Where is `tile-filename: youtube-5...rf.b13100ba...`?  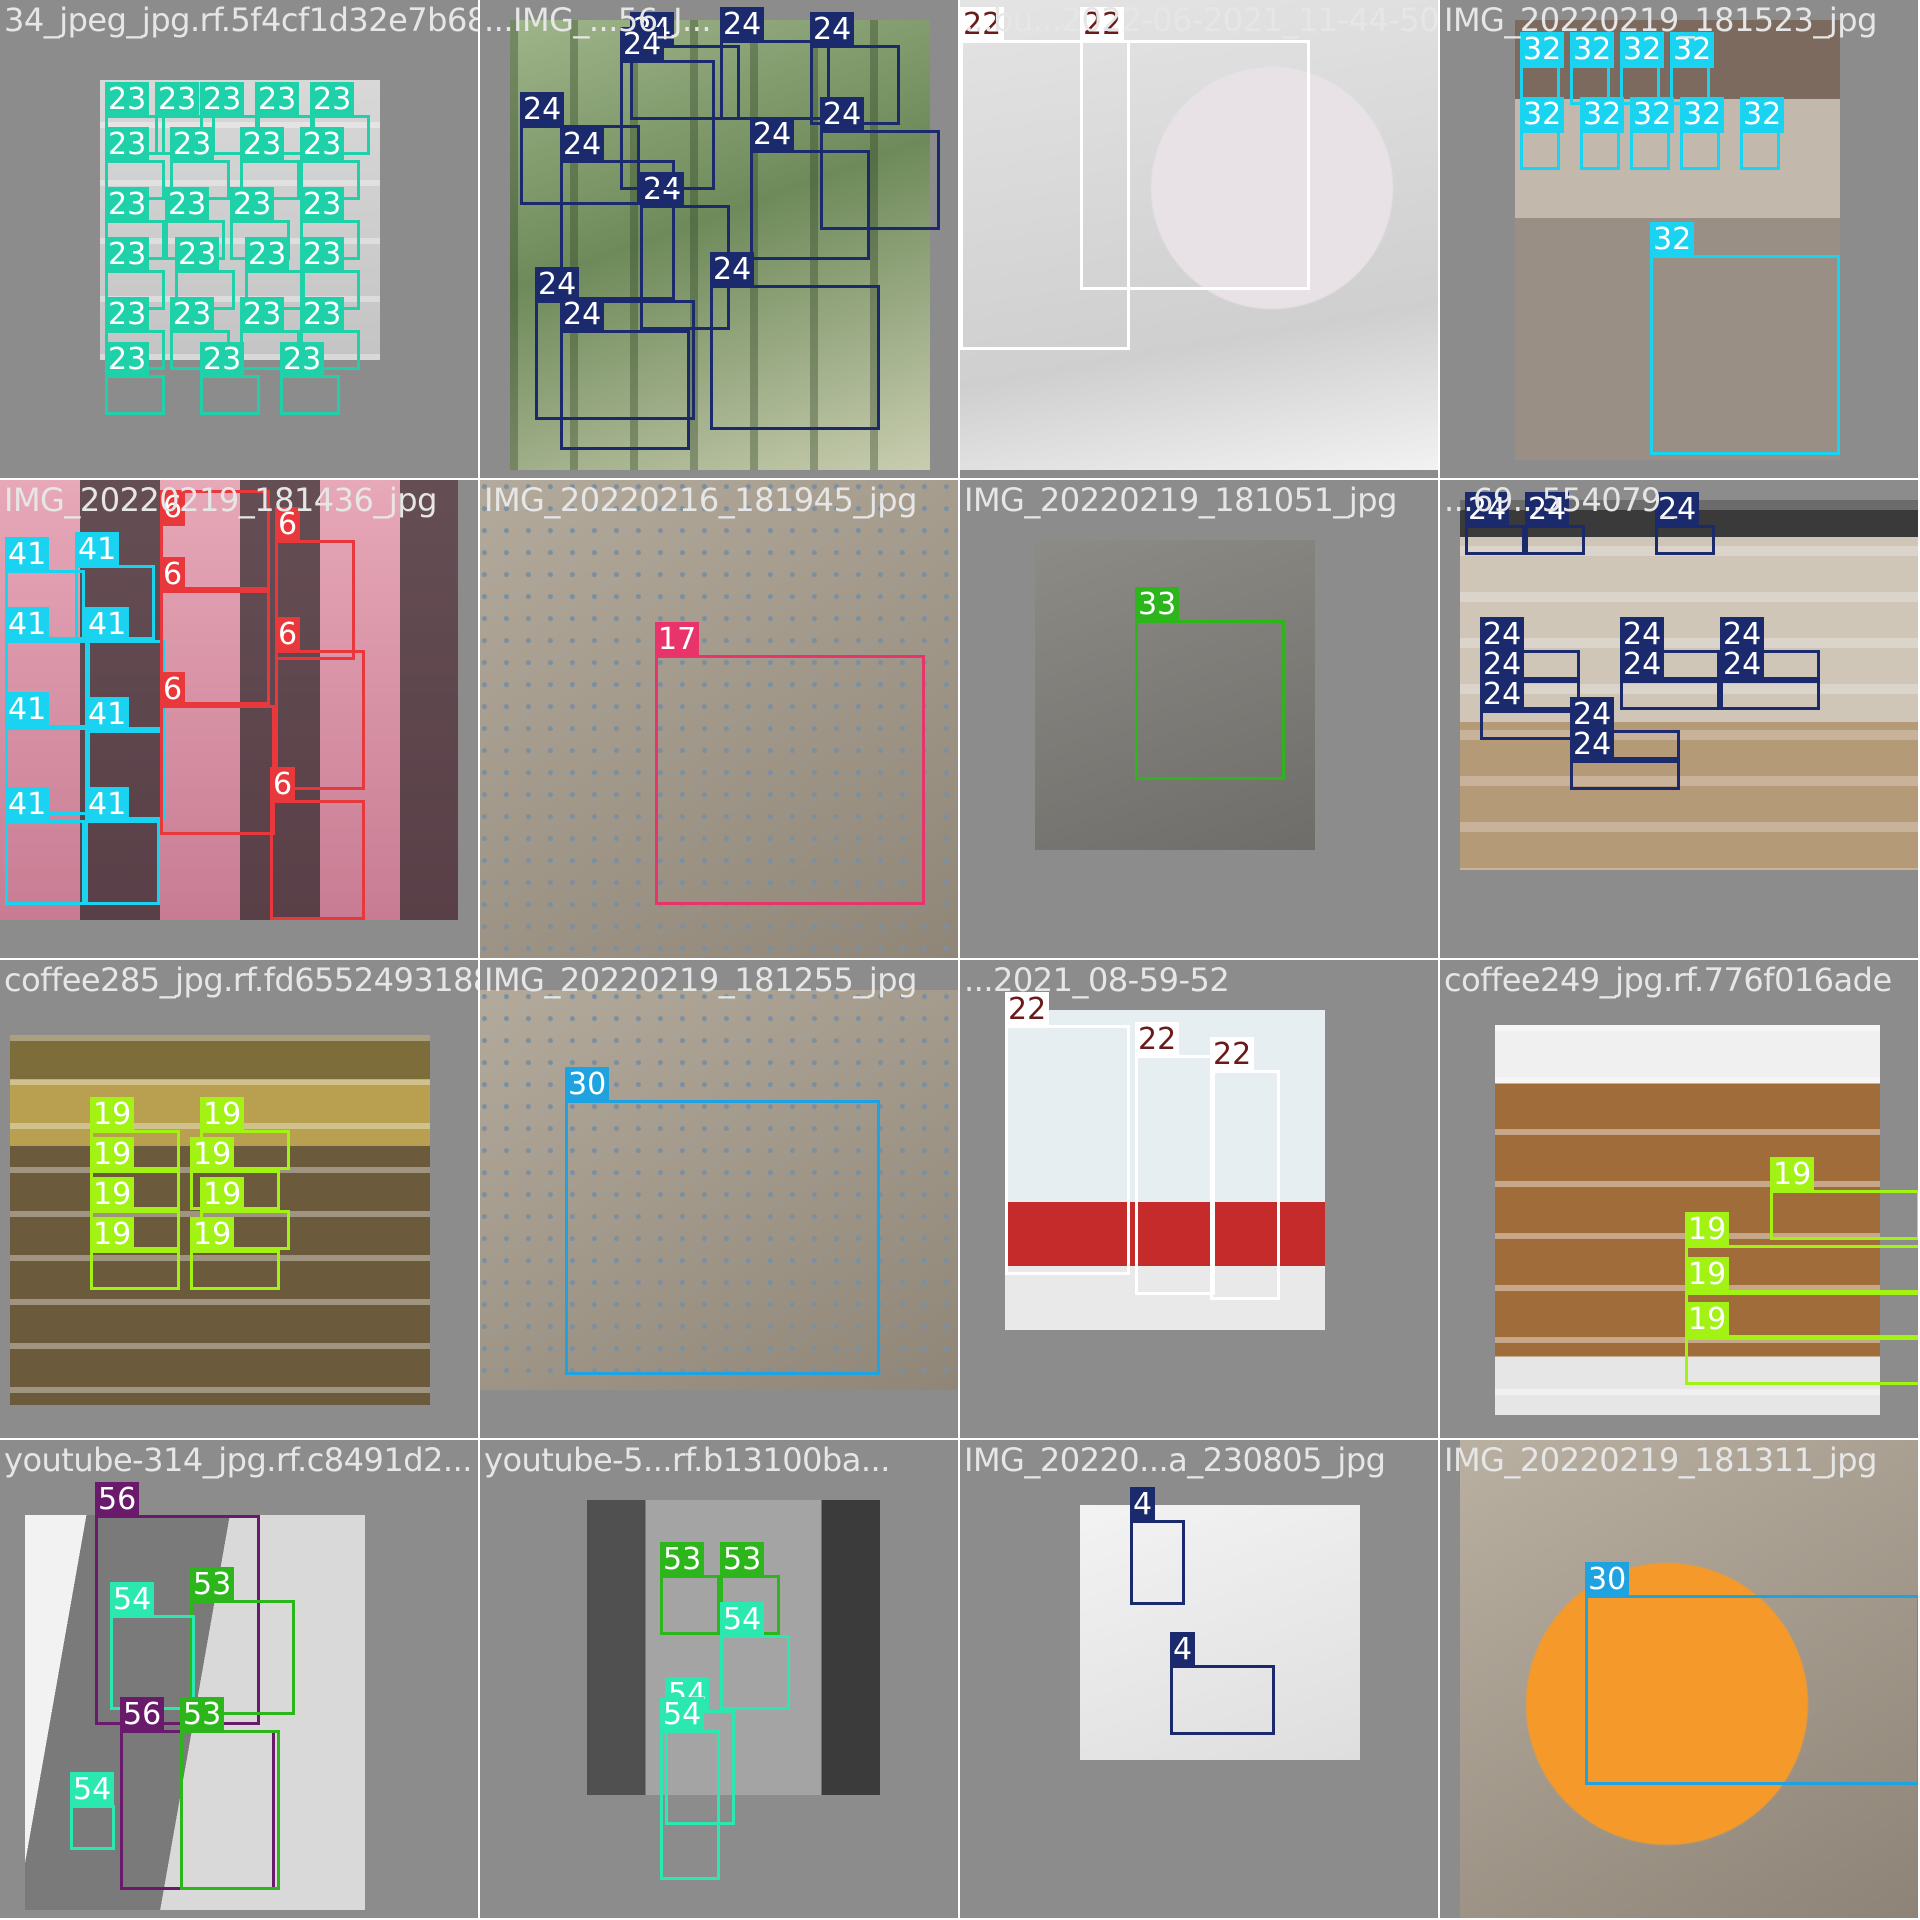
tile-filename: youtube-5...rf.b13100ba... is located at coordinates (687, 1460).